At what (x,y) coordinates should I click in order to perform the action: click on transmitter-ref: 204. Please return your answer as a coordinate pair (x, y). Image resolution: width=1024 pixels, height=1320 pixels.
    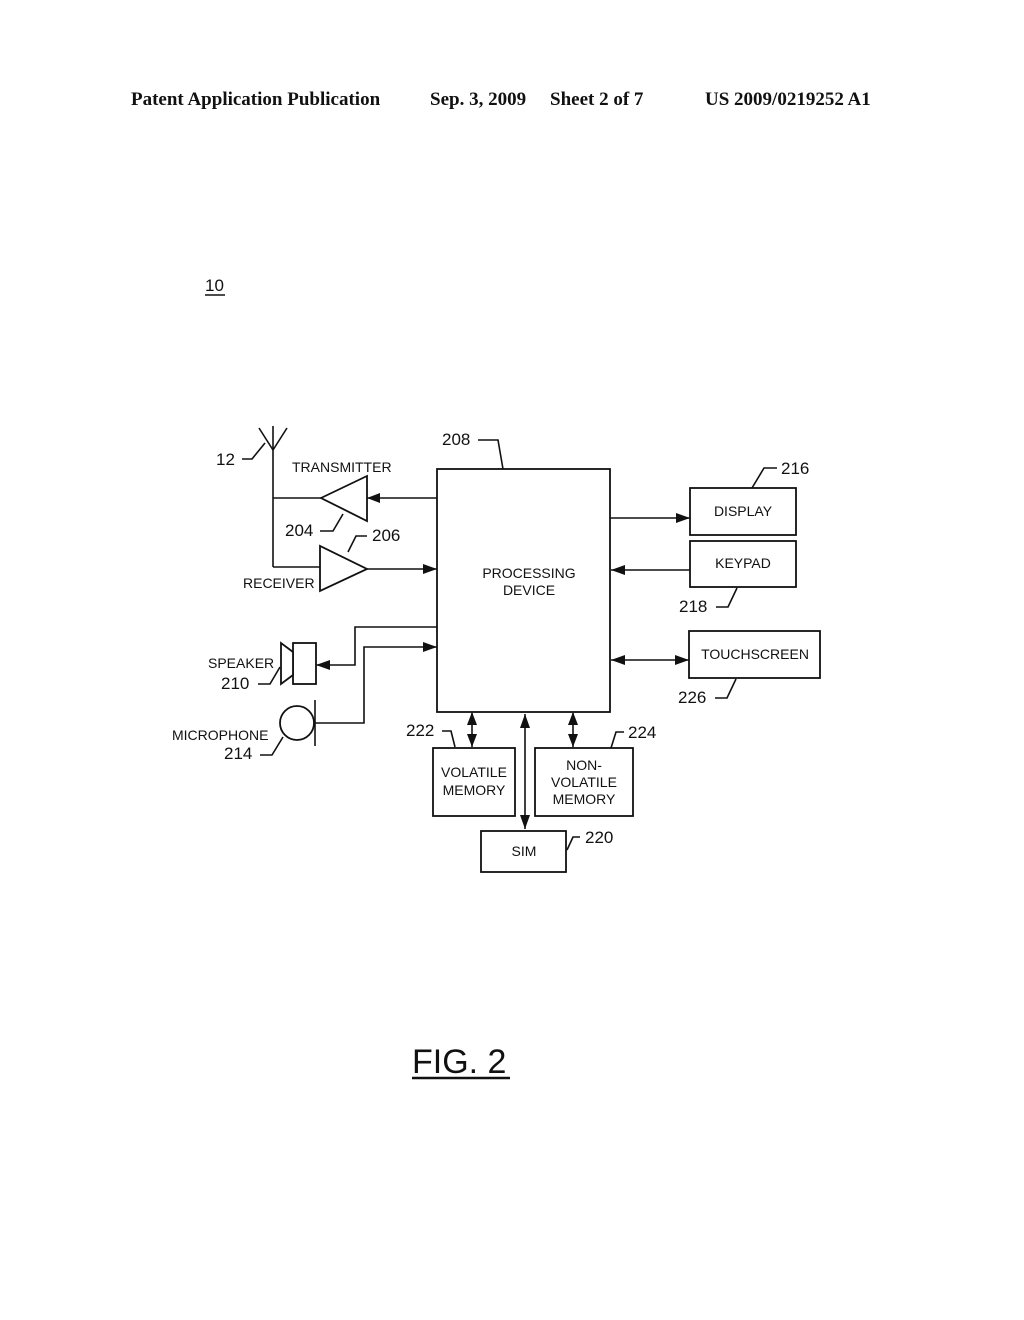
    Looking at the image, I should click on (299, 530).